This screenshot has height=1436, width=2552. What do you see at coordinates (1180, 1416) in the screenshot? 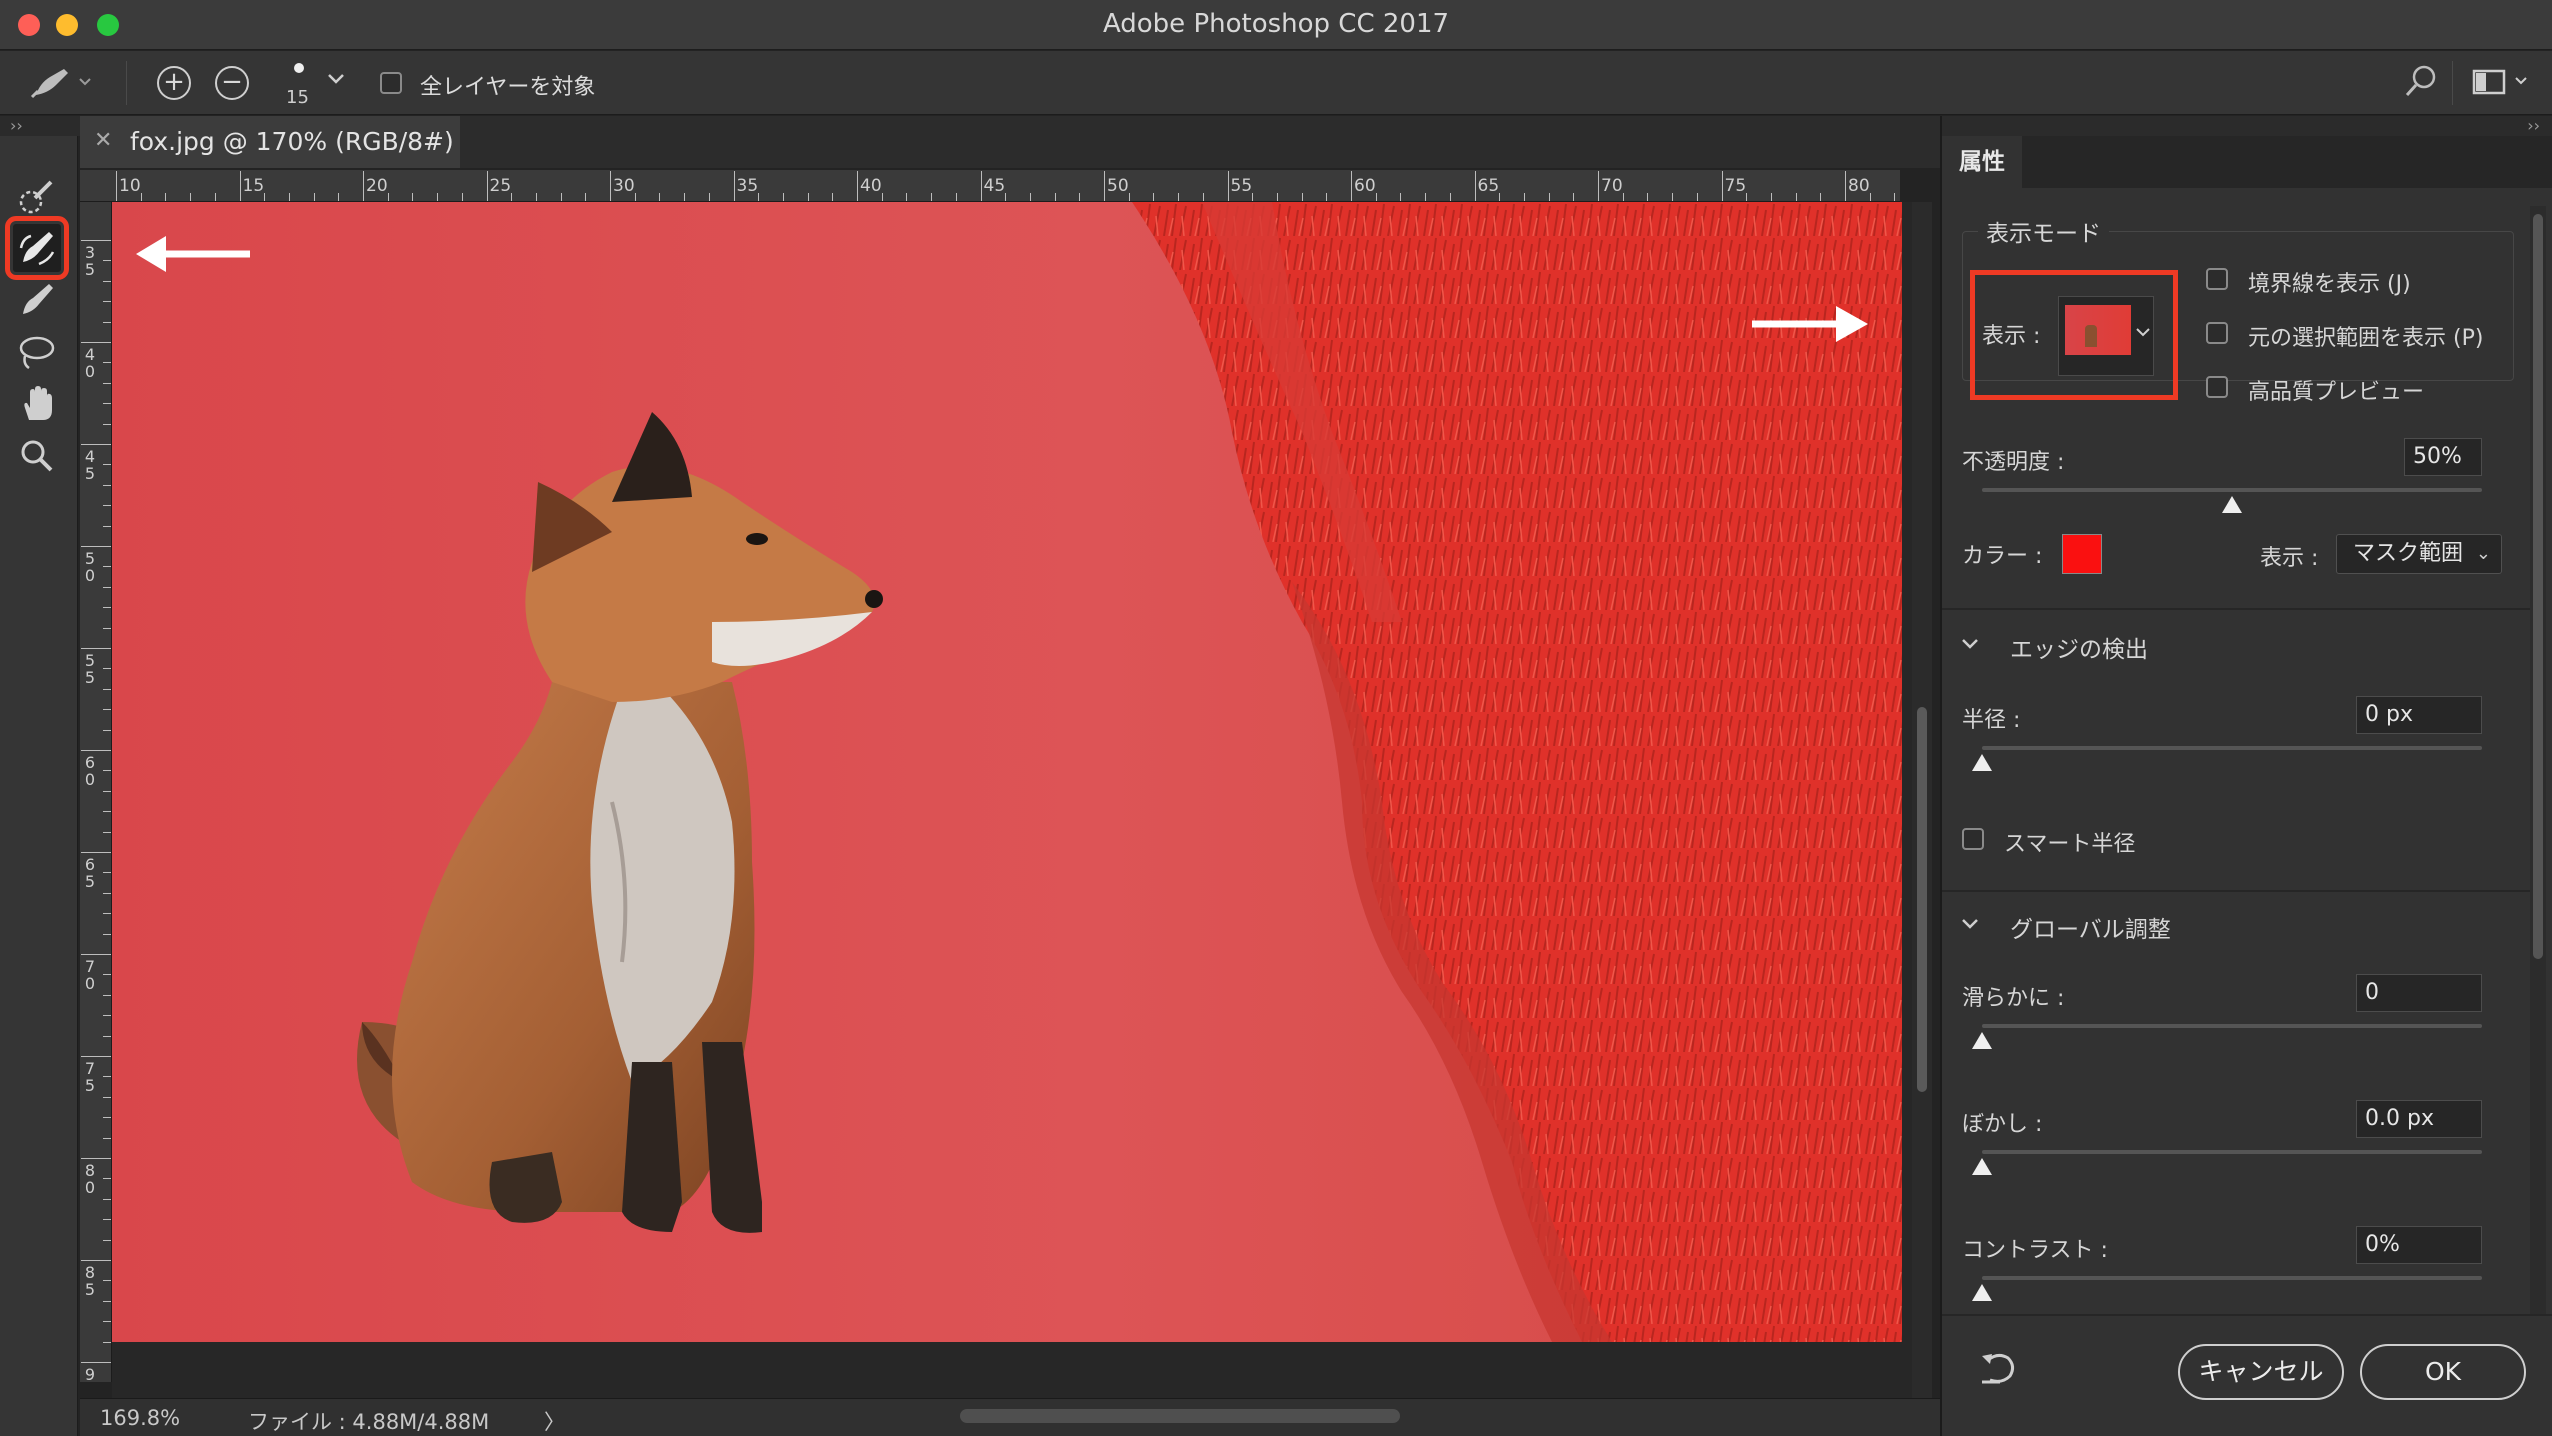
I see `horizontal-scroll-thumb` at bounding box center [1180, 1416].